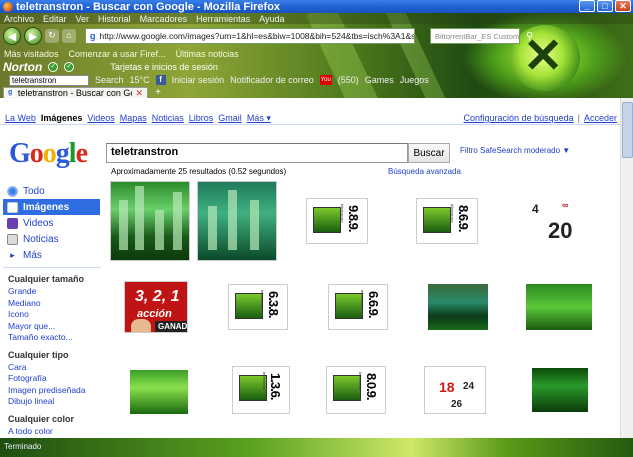 This screenshot has width=633, height=457. What do you see at coordinates (20, 118) in the screenshot?
I see `gbar-web: La Web` at bounding box center [20, 118].